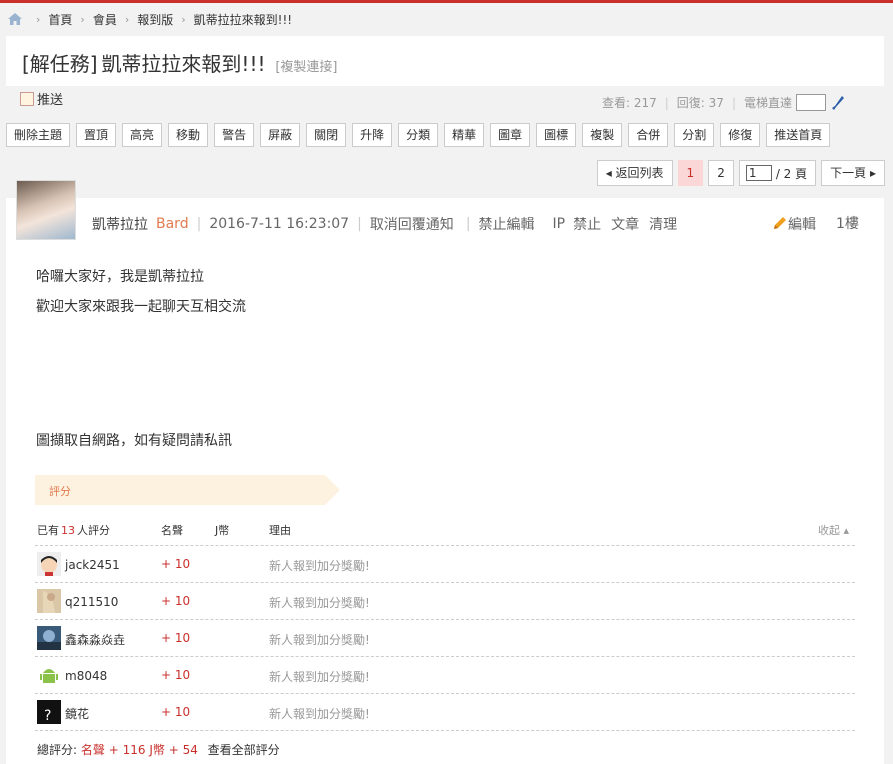 Image resolution: width=893 pixels, height=764 pixels. I want to click on rater-name: m8048, so click(86, 676).